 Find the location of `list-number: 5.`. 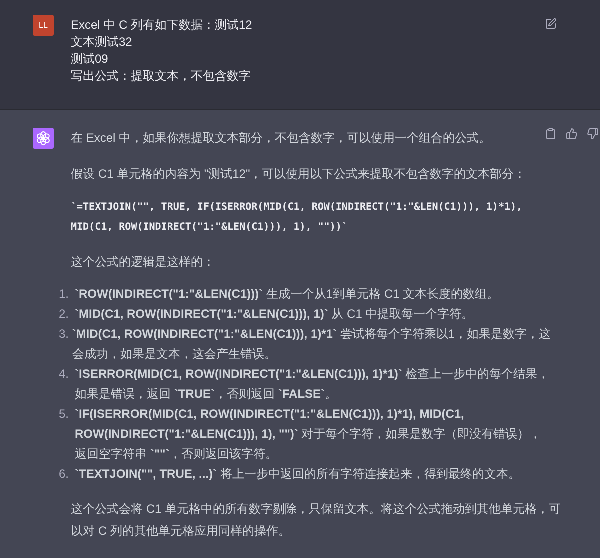

list-number: 5. is located at coordinates (64, 414).